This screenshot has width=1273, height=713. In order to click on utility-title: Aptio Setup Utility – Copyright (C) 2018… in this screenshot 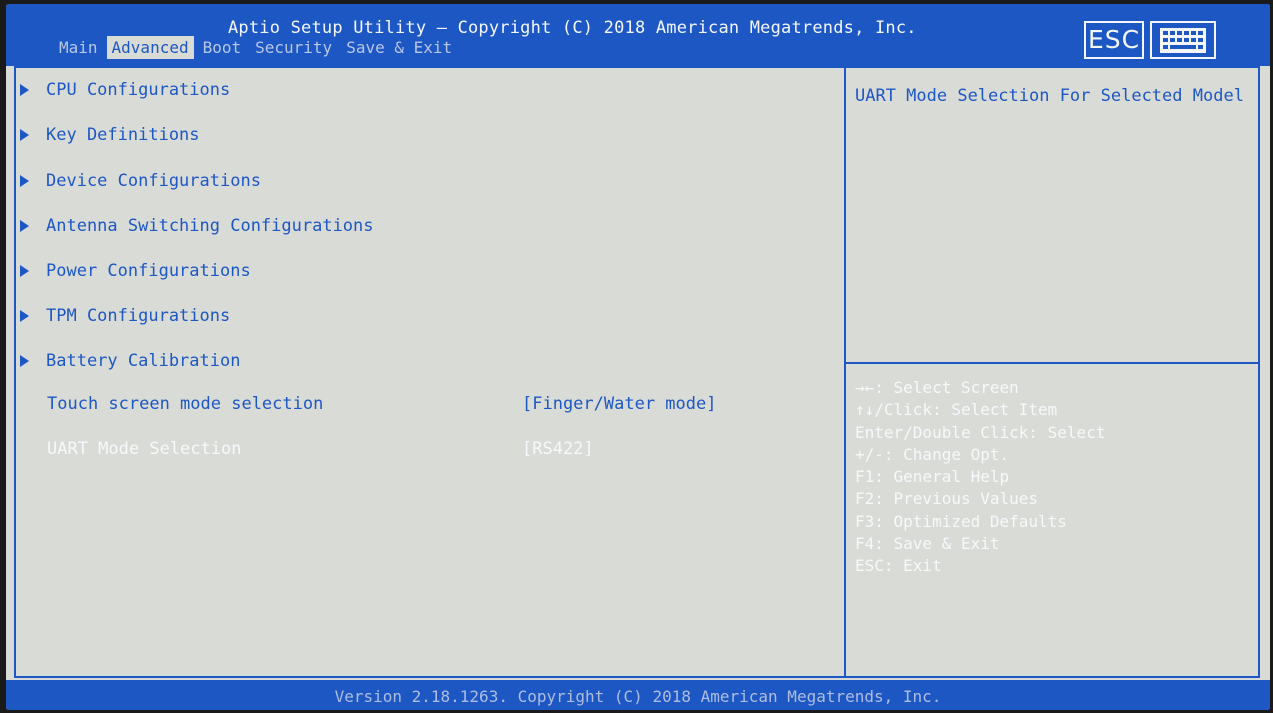, I will do `click(572, 28)`.